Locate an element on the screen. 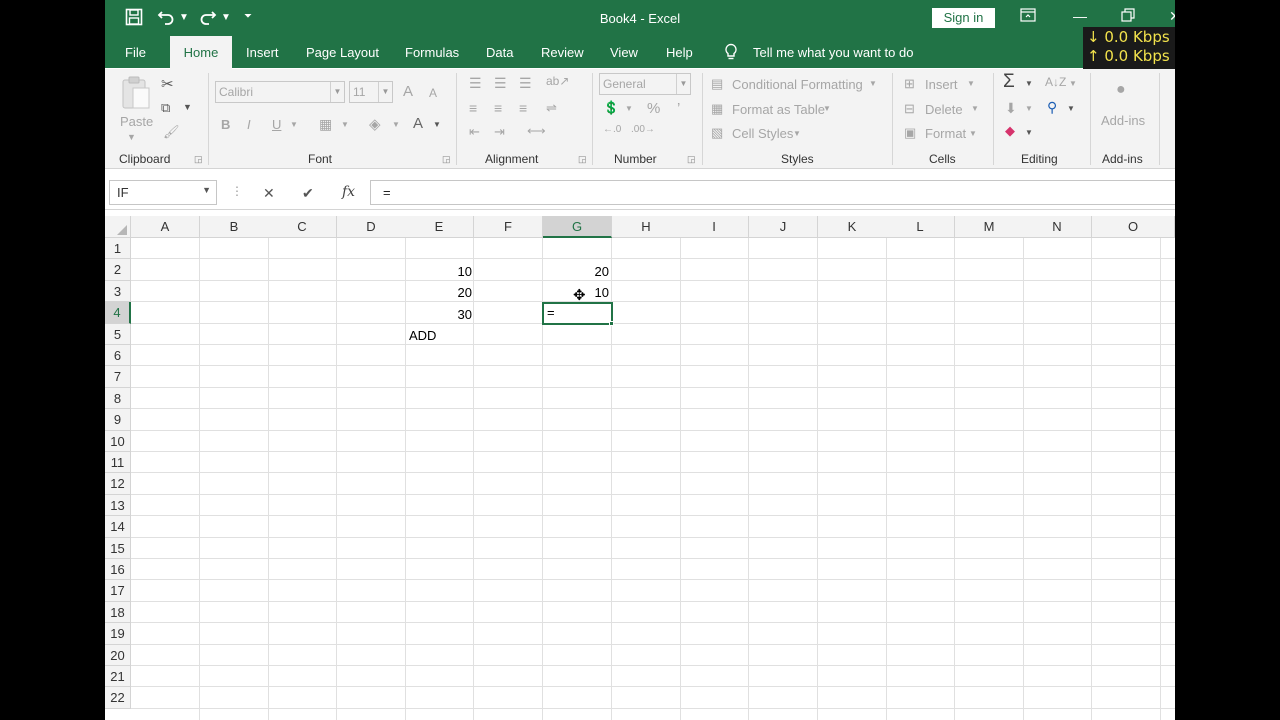 Image resolution: width=1280 pixels, height=720 pixels. clipboard-launcher-icon: ◲ is located at coordinates (198, 159).